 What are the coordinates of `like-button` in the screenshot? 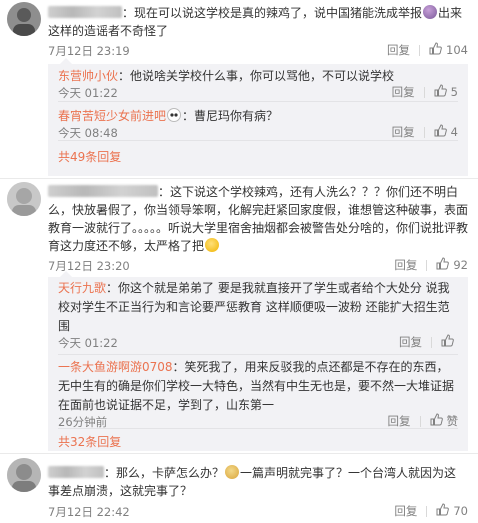 It's located at (449, 342).